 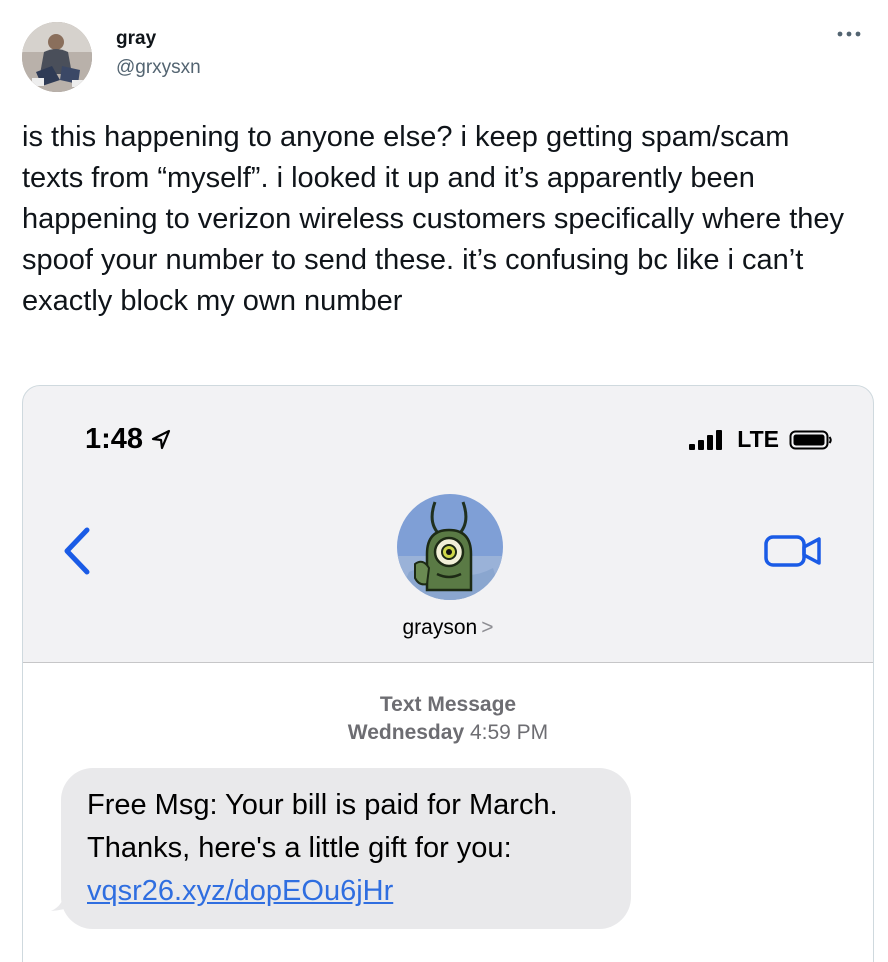 I want to click on chevron-right-icon: >, so click(x=487, y=627).